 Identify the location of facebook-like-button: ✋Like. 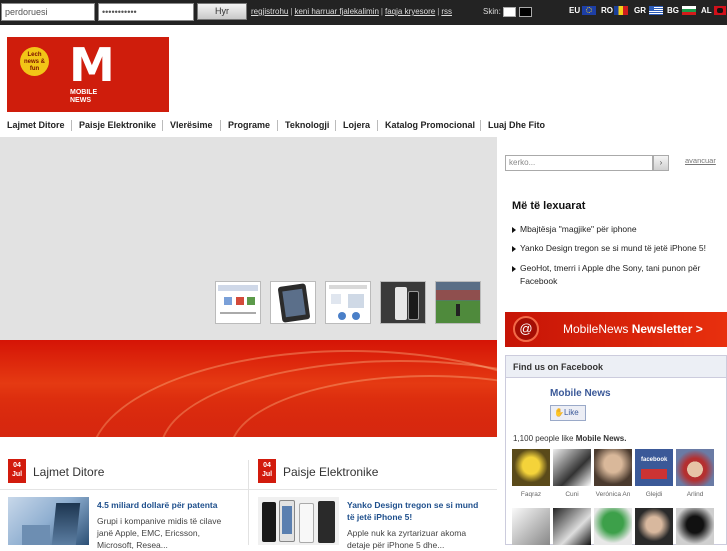
(568, 413).